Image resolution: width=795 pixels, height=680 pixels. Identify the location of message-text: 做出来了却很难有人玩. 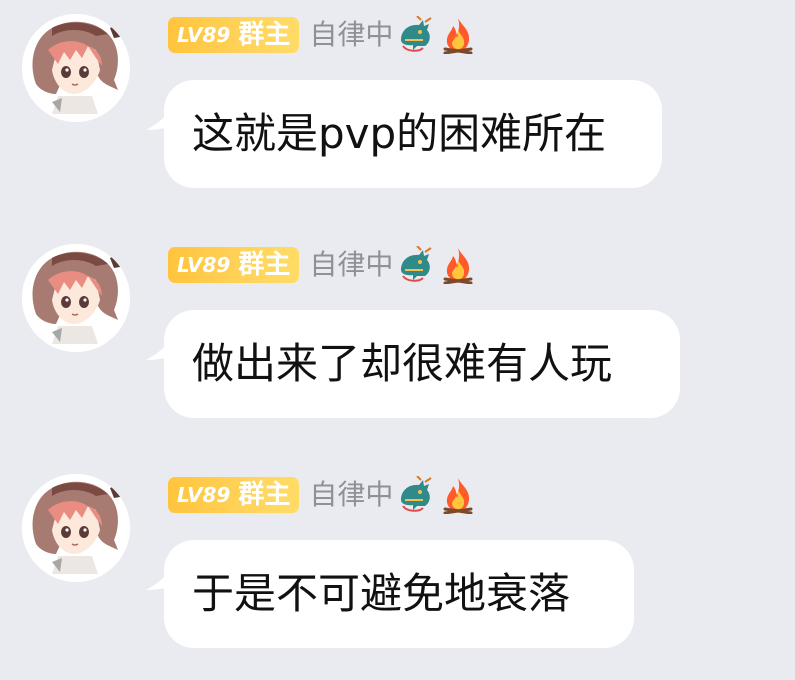
(402, 363).